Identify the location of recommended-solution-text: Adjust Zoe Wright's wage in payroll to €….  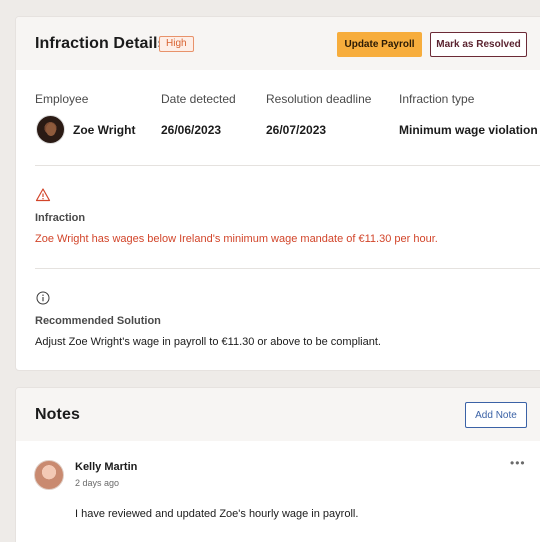
(208, 342).